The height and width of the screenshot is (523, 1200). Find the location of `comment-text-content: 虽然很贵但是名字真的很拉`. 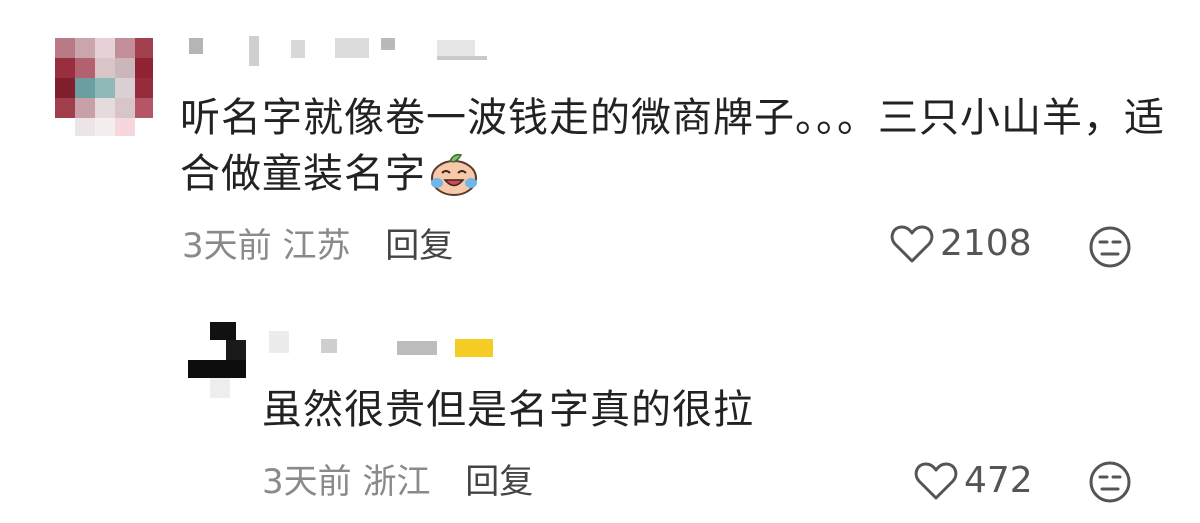

comment-text-content: 虽然很贵但是名字真的很拉 is located at coordinates (508, 410).